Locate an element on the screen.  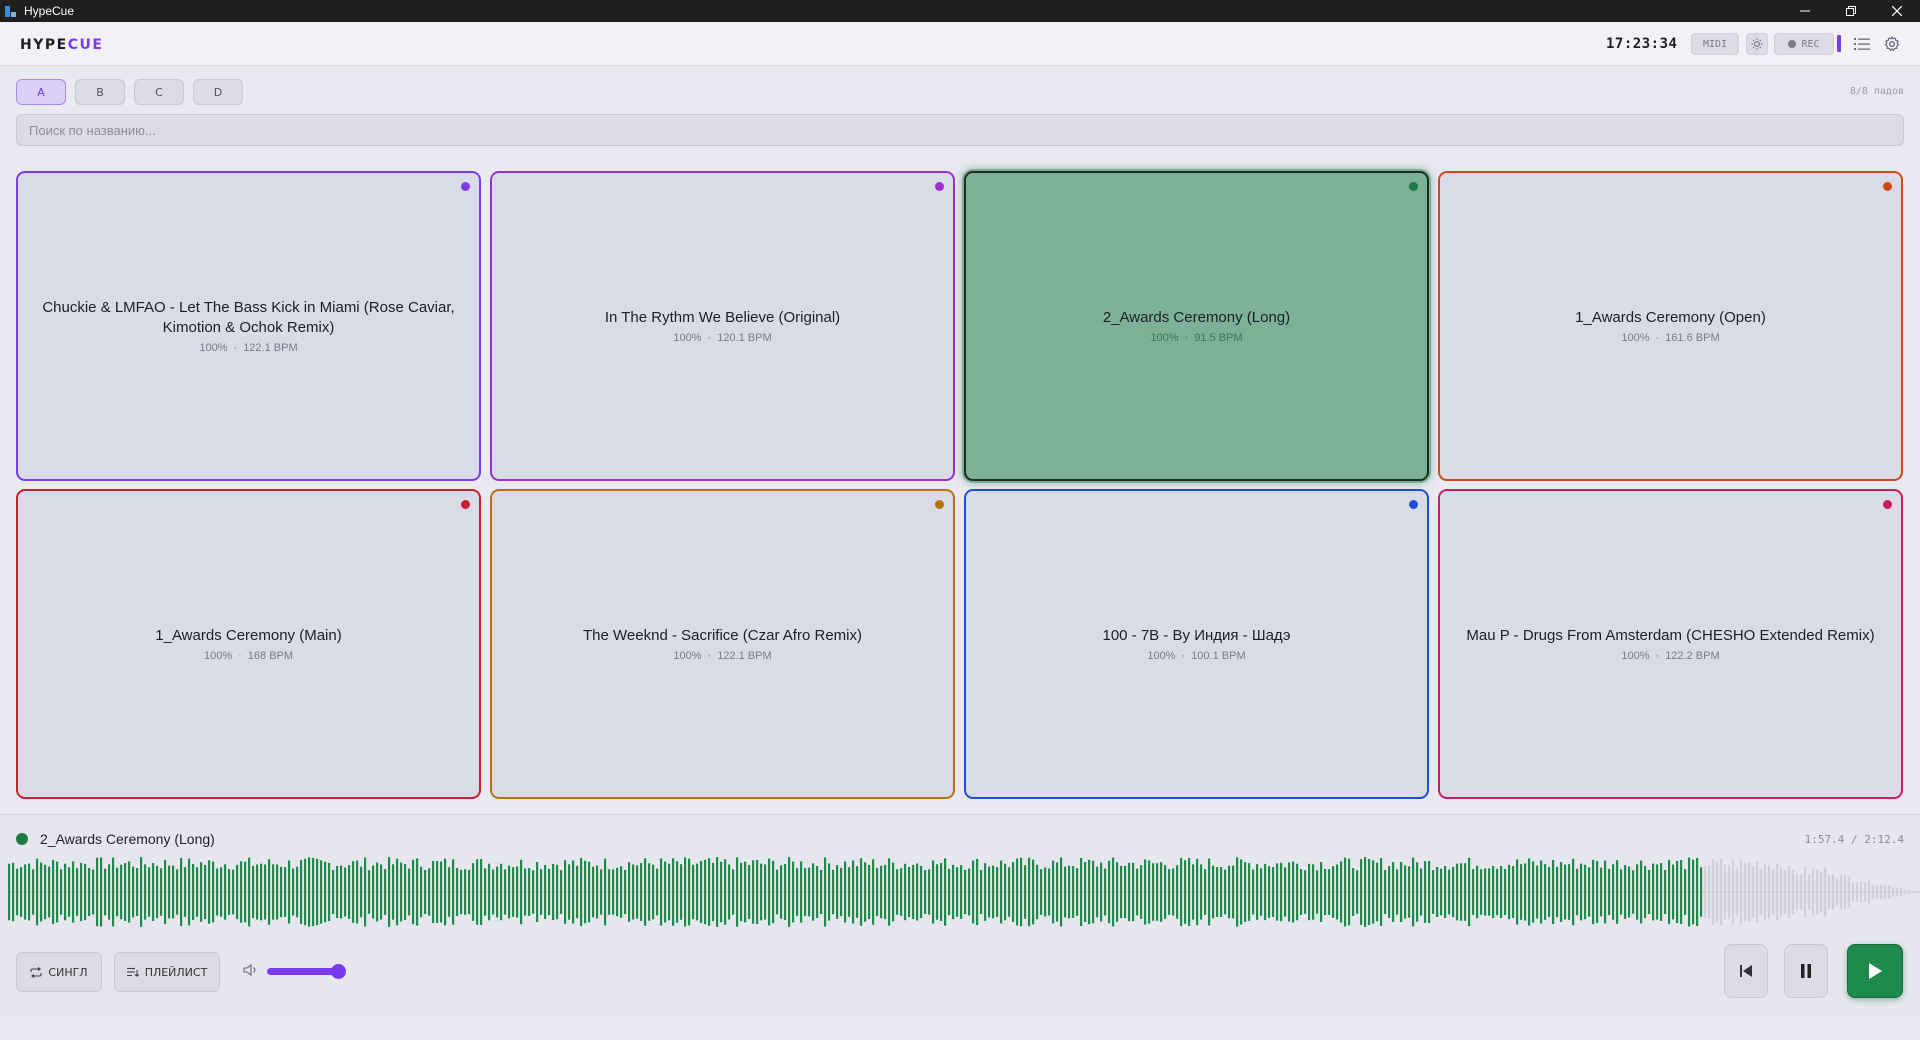
settings-button is located at coordinates (1892, 44).